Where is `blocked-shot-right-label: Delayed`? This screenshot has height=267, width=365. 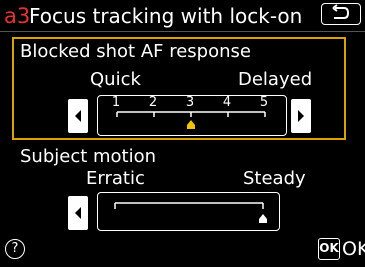
blocked-shot-right-label: Delayed is located at coordinates (275, 79).